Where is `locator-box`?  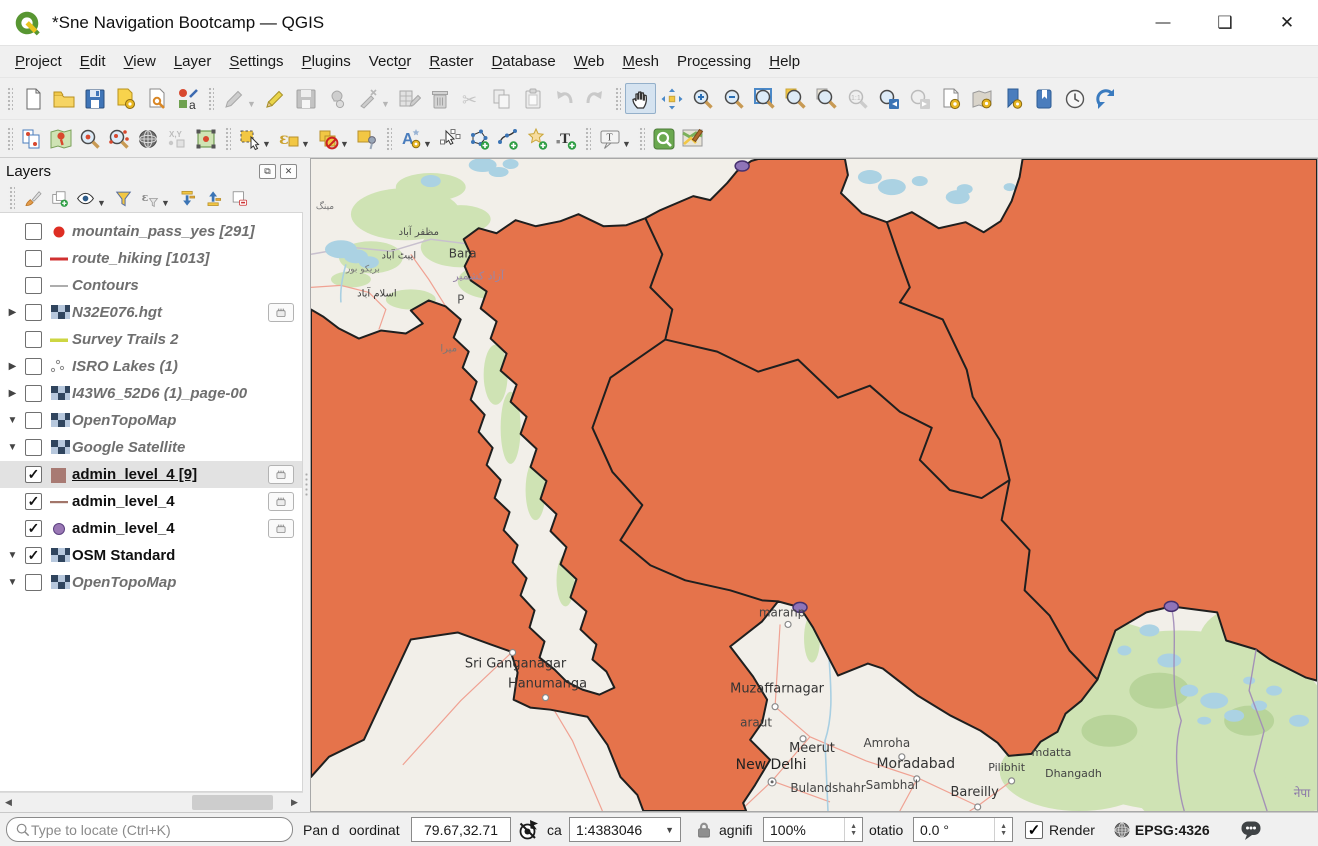 locator-box is located at coordinates (149, 829).